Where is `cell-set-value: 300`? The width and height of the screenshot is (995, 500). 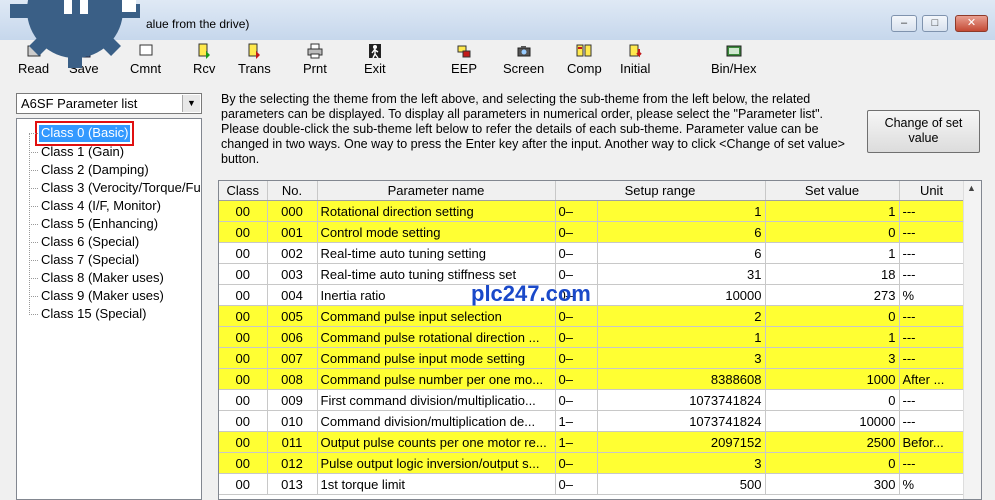 cell-set-value: 300 is located at coordinates (832, 484).